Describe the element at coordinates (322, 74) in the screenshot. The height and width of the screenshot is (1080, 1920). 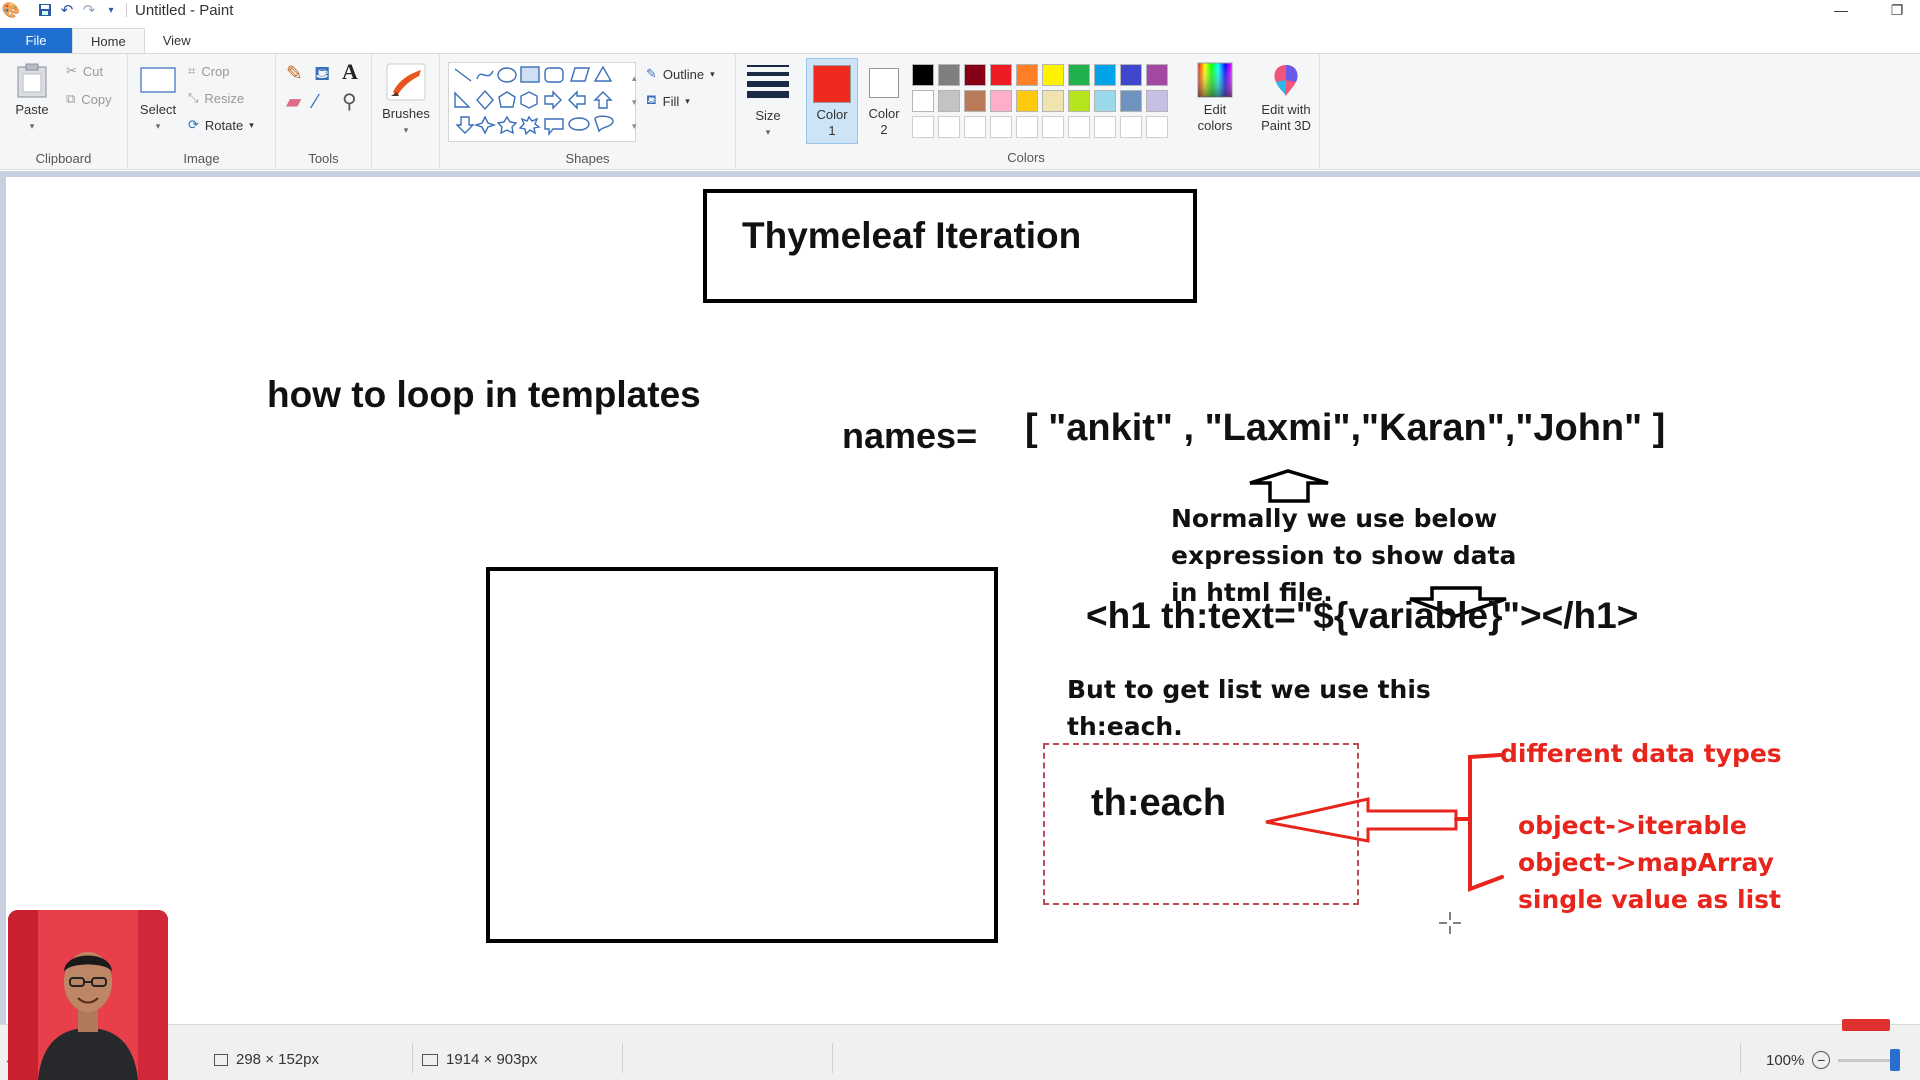
I see `fill-bucket-icon: ⛾` at that location.